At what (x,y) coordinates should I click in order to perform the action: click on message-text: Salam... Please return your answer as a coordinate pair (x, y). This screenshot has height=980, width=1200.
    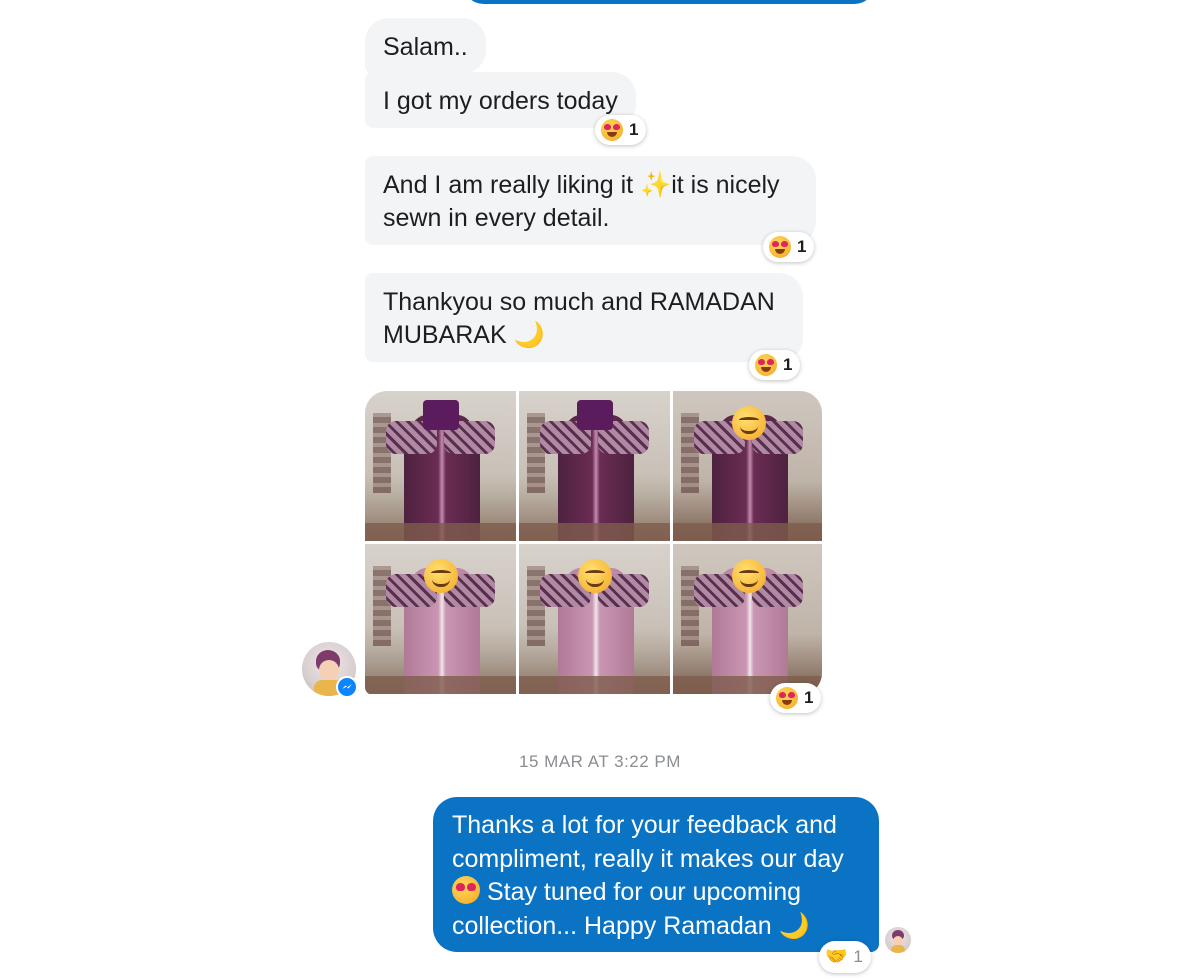
    Looking at the image, I should click on (425, 47).